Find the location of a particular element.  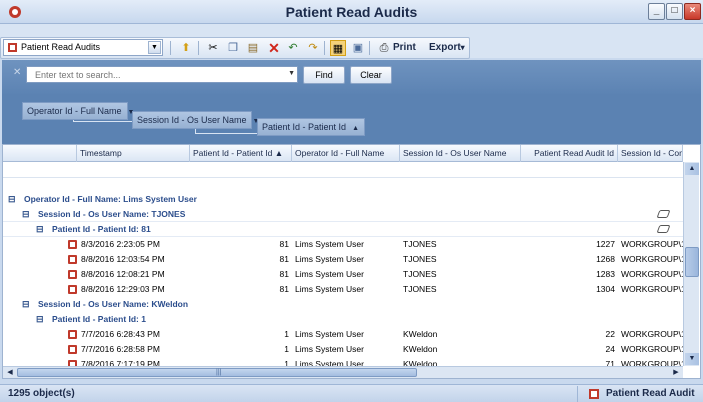

cell-timestamp: 8/3/2016 2:23:05 PM is located at coordinates (120, 244).